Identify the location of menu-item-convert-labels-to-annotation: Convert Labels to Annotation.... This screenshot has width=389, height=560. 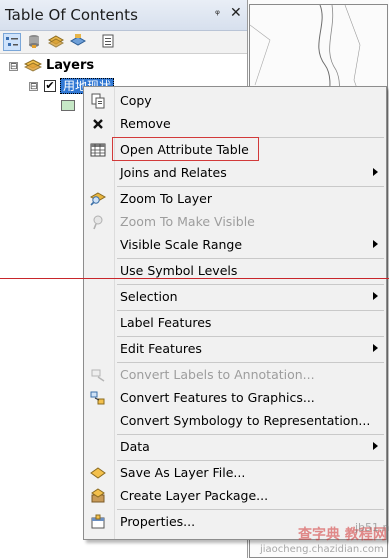
(235, 375).